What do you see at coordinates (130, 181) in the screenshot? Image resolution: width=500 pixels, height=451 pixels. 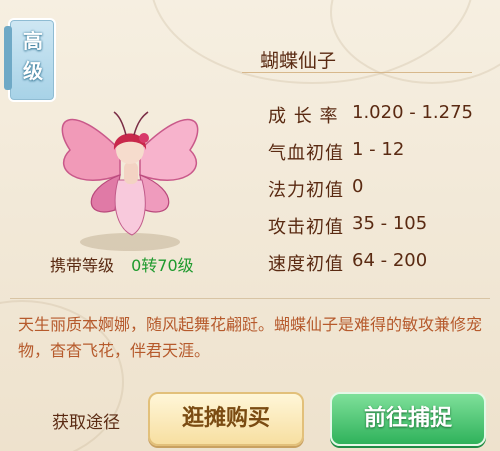 I see `butterfly-fairy-portrait` at bounding box center [130, 181].